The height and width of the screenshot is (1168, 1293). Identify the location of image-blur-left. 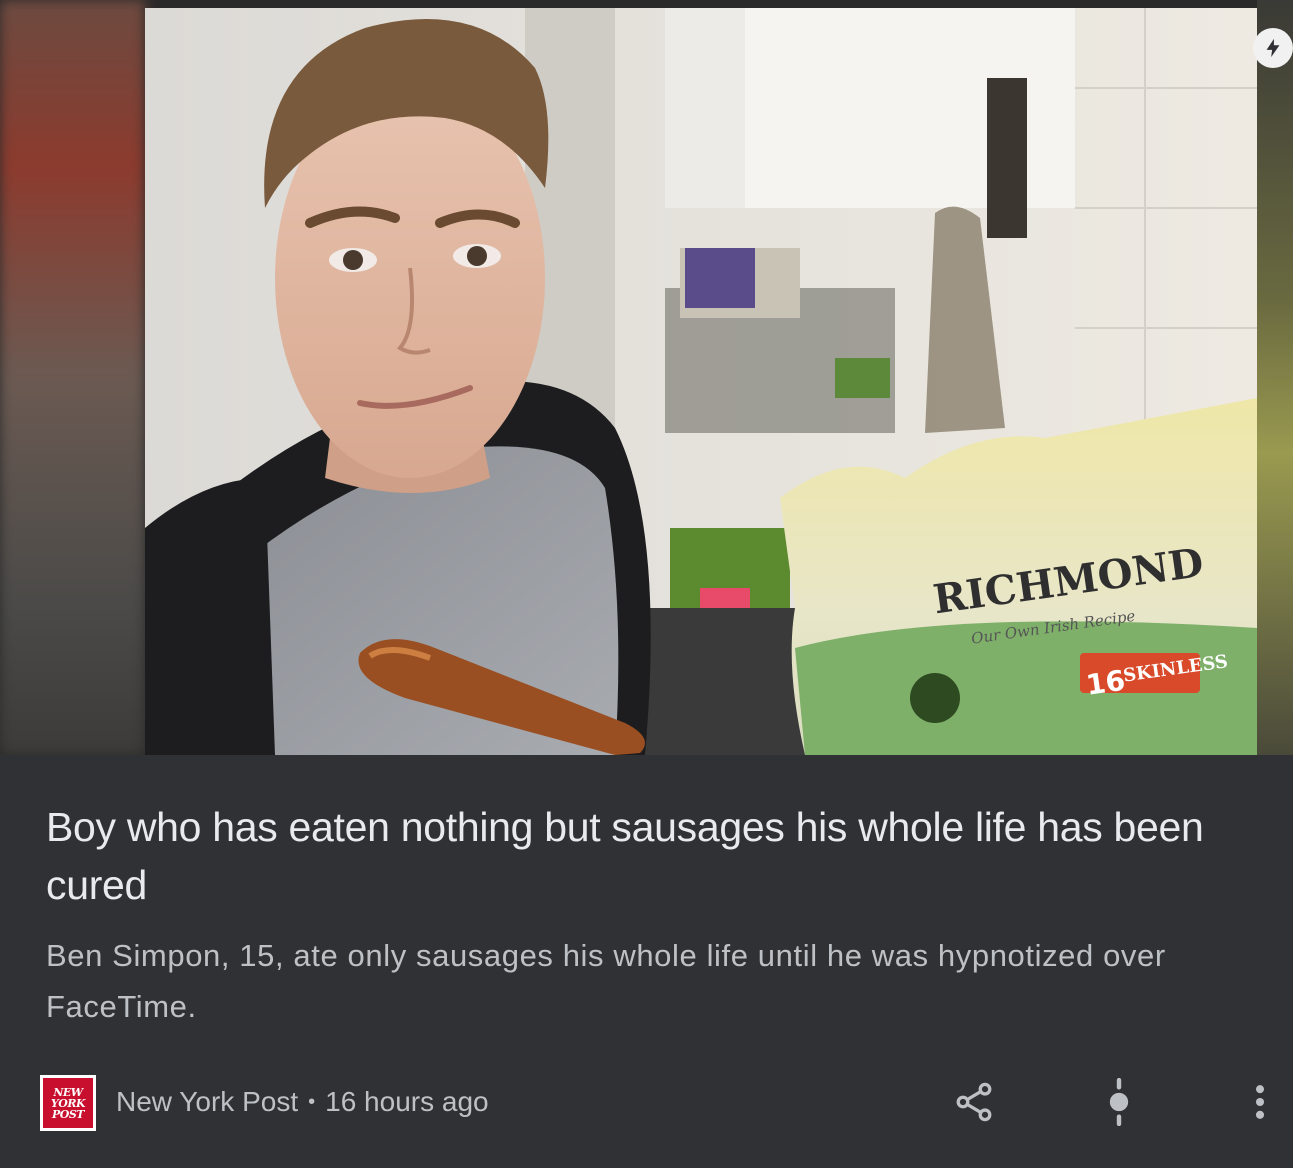
(72, 377).